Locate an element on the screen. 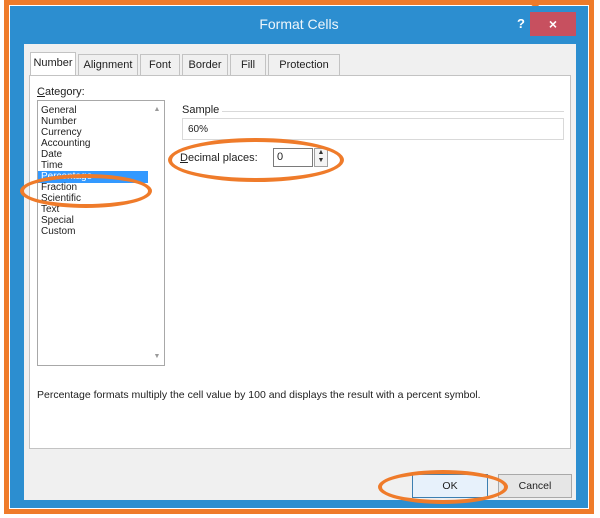 The width and height of the screenshot is (600, 518). tab-fill: Fill is located at coordinates (248, 65).